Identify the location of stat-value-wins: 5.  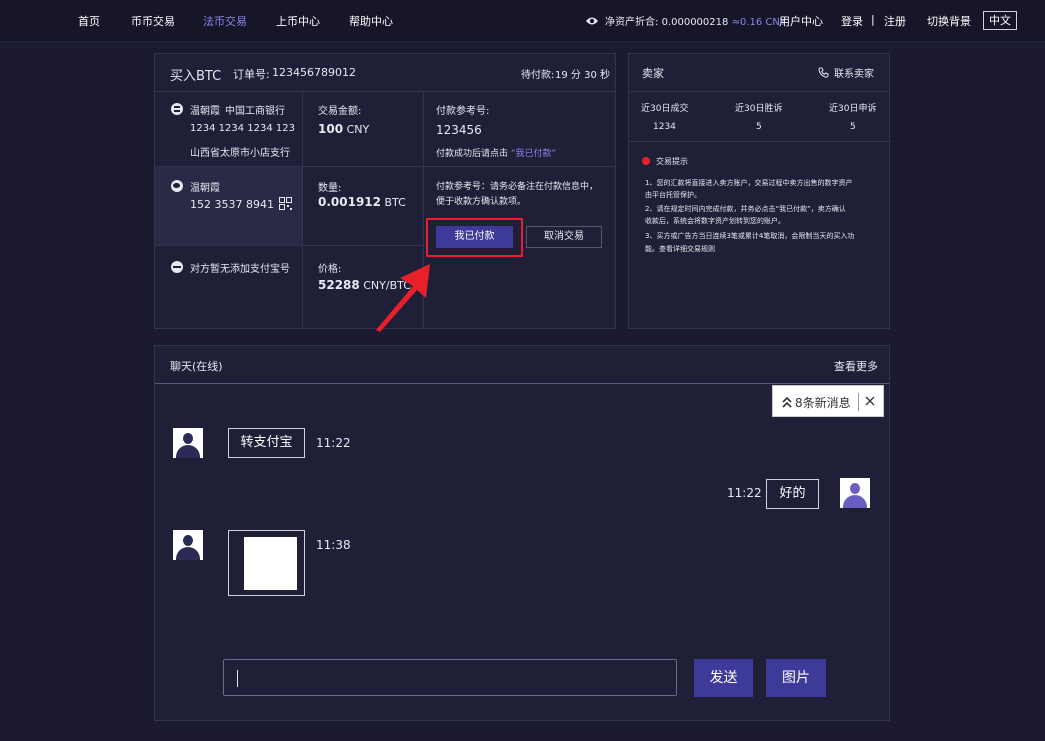
(759, 127).